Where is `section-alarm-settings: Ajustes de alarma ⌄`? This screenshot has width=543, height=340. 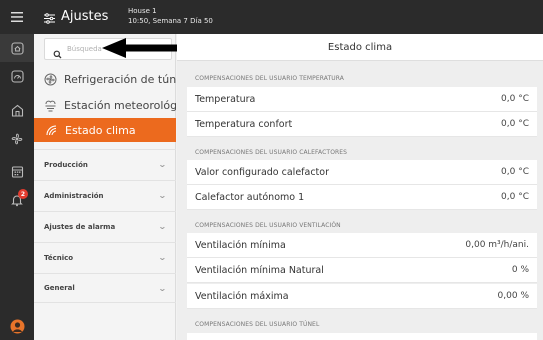 section-alarm-settings: Ajustes de alarma ⌄ is located at coordinates (105, 226).